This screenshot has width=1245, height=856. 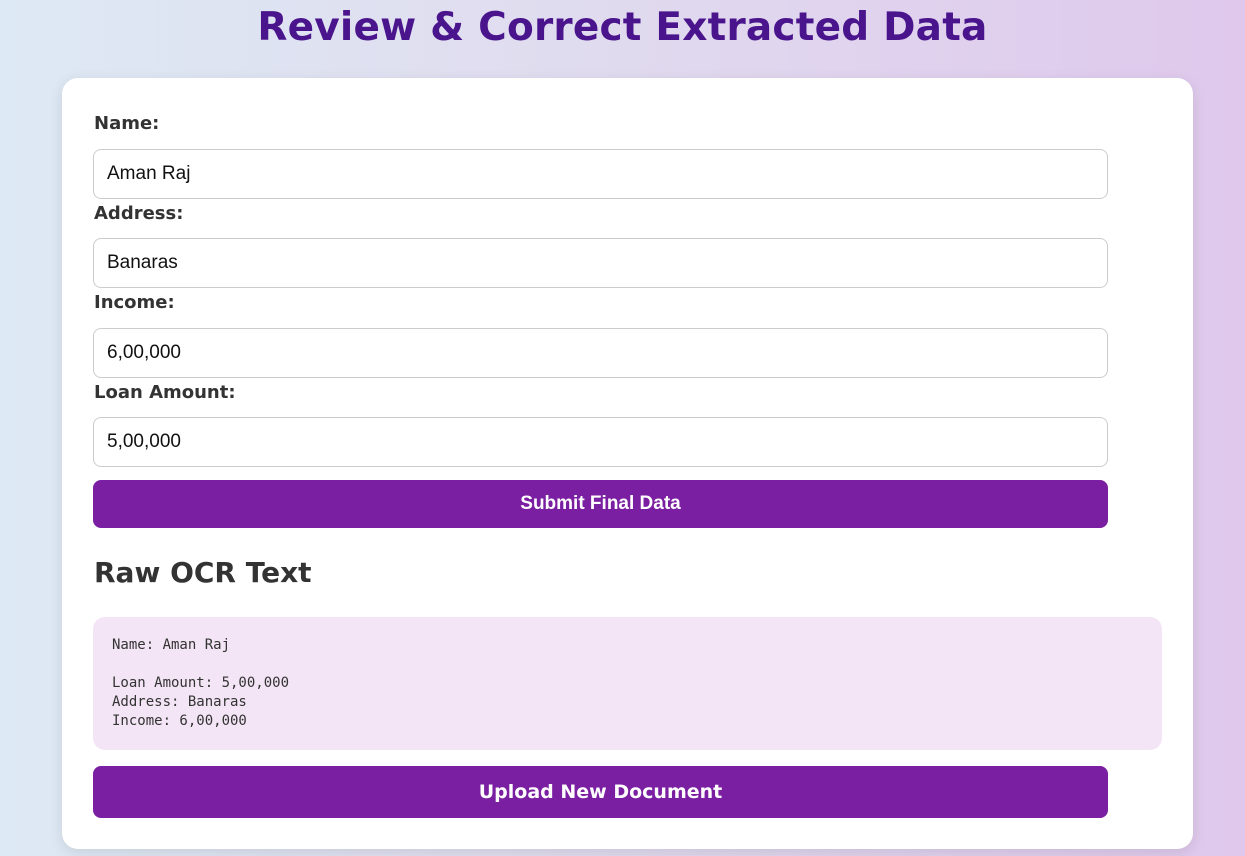 I want to click on address-input, so click(x=600, y=263).